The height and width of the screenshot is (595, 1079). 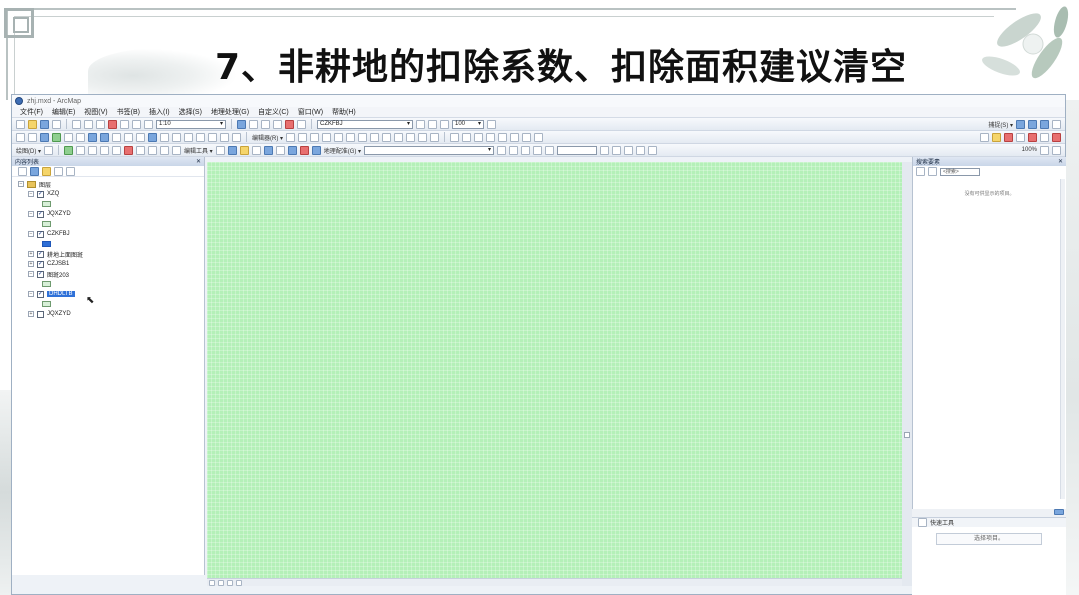 What do you see at coordinates (108, 184) in the screenshot?
I see `layer-group-root: − 图层` at bounding box center [108, 184].